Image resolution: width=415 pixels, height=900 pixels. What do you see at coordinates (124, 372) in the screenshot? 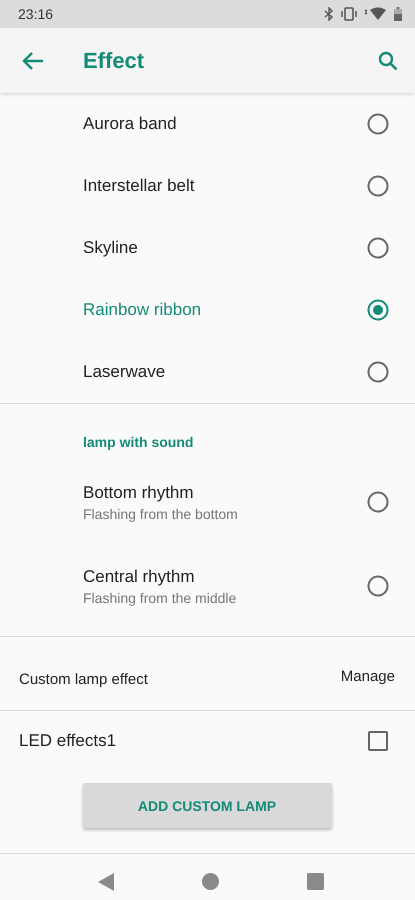
I see `effect-option-label: Laserwave` at bounding box center [124, 372].